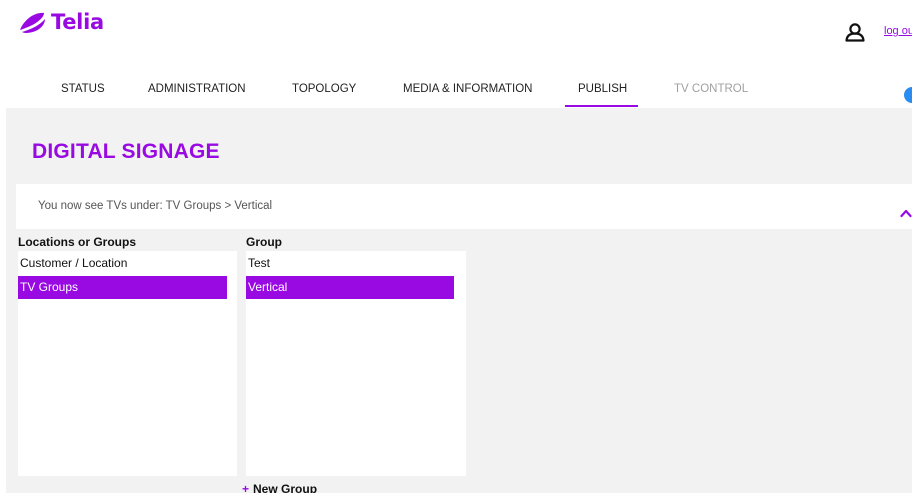 This screenshot has width=912, height=493. I want to click on top-bar: Telia log out, so click(456, 33).